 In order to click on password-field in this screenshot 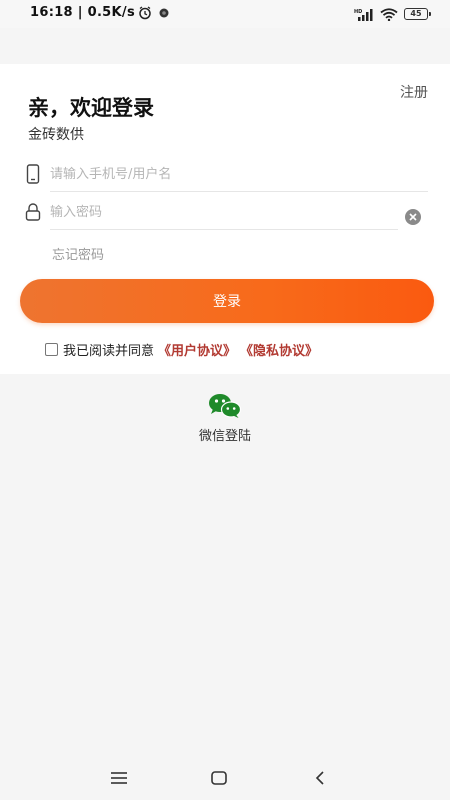, I will do `click(225, 212)`.